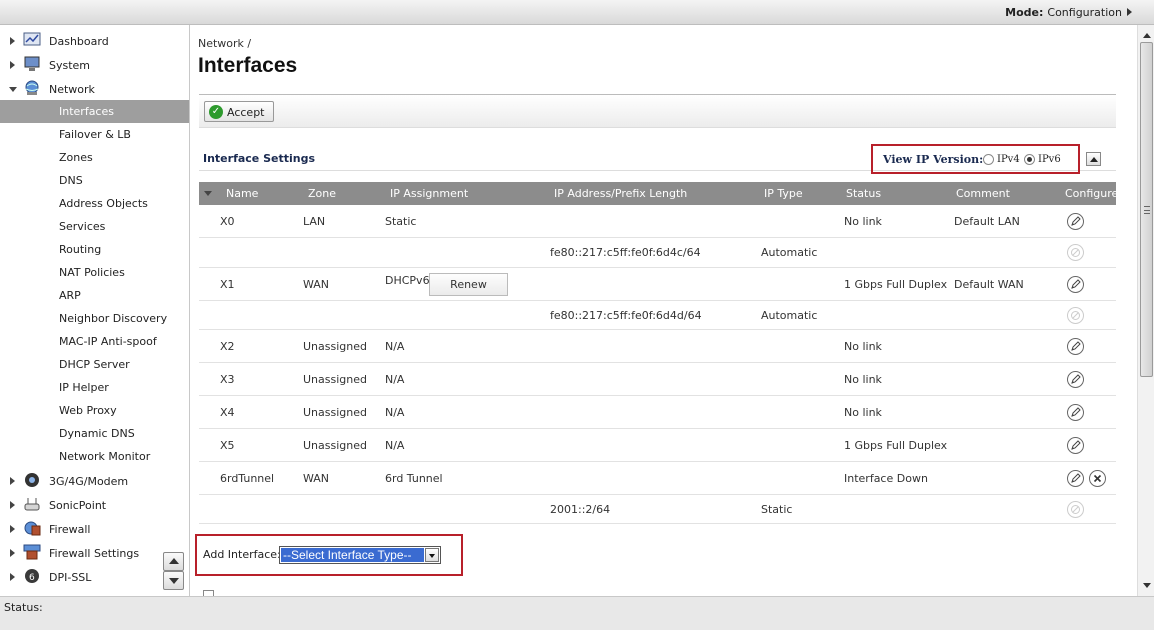 Image resolution: width=1154 pixels, height=630 pixels. I want to click on sidebar-item-dns: DNS, so click(94, 180).